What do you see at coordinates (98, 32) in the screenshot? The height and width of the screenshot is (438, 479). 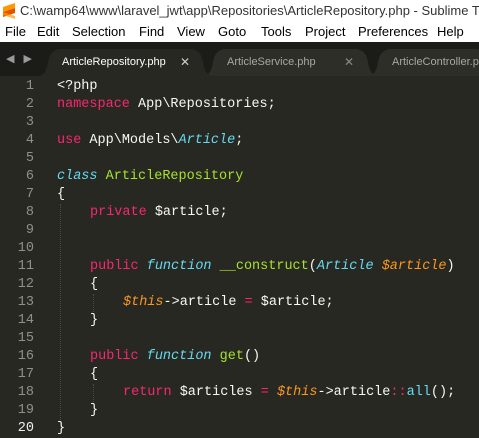 I see `menu-selection: Selection` at bounding box center [98, 32].